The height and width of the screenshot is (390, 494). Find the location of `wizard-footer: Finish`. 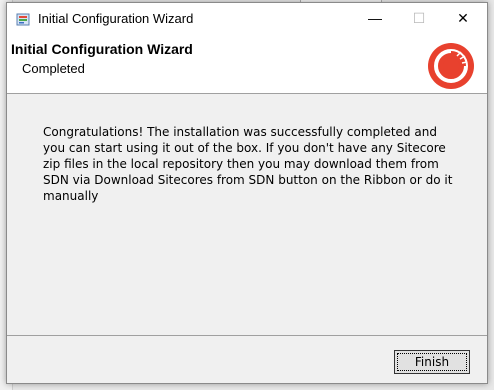

wizard-footer: Finish is located at coordinates (247, 359).